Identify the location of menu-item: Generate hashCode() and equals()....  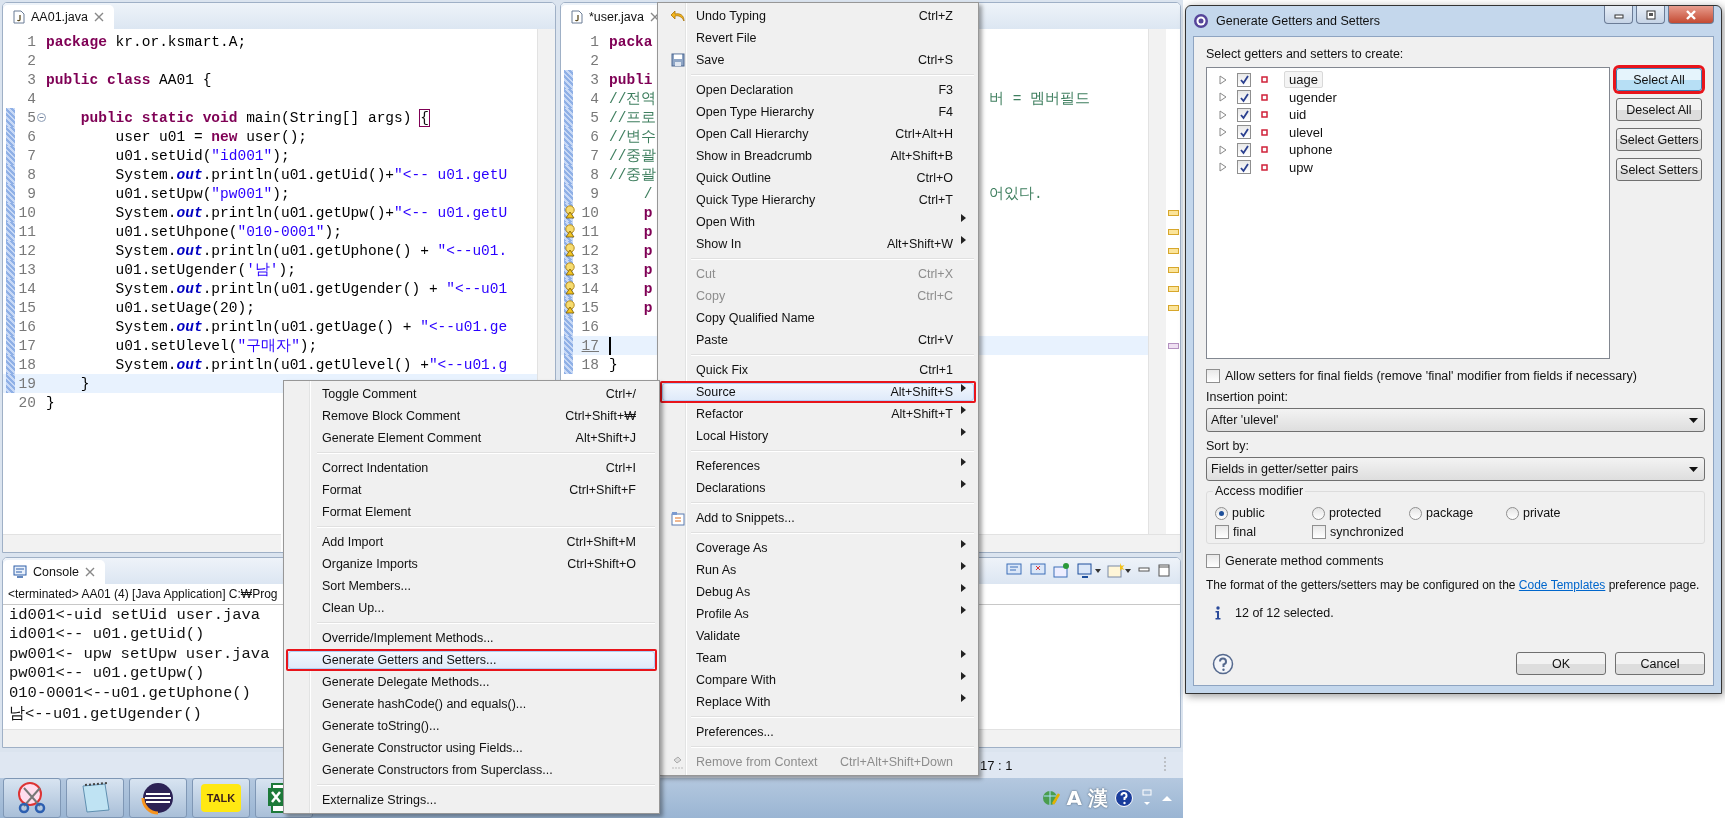
(471, 704).